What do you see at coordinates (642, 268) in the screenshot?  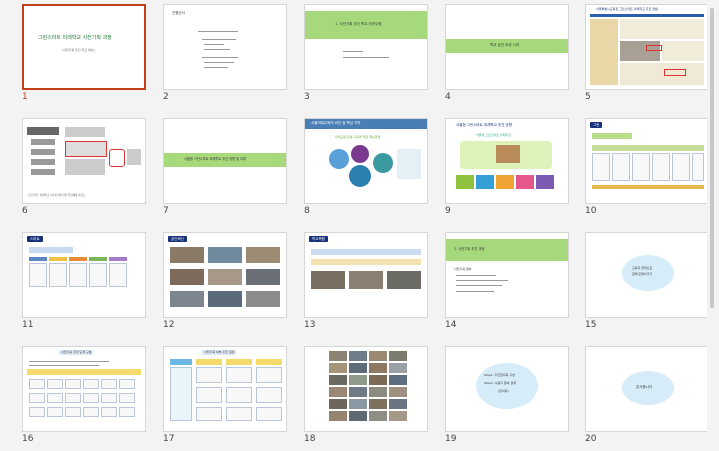 I see `slide-15-line1: 교육과 협력으로` at bounding box center [642, 268].